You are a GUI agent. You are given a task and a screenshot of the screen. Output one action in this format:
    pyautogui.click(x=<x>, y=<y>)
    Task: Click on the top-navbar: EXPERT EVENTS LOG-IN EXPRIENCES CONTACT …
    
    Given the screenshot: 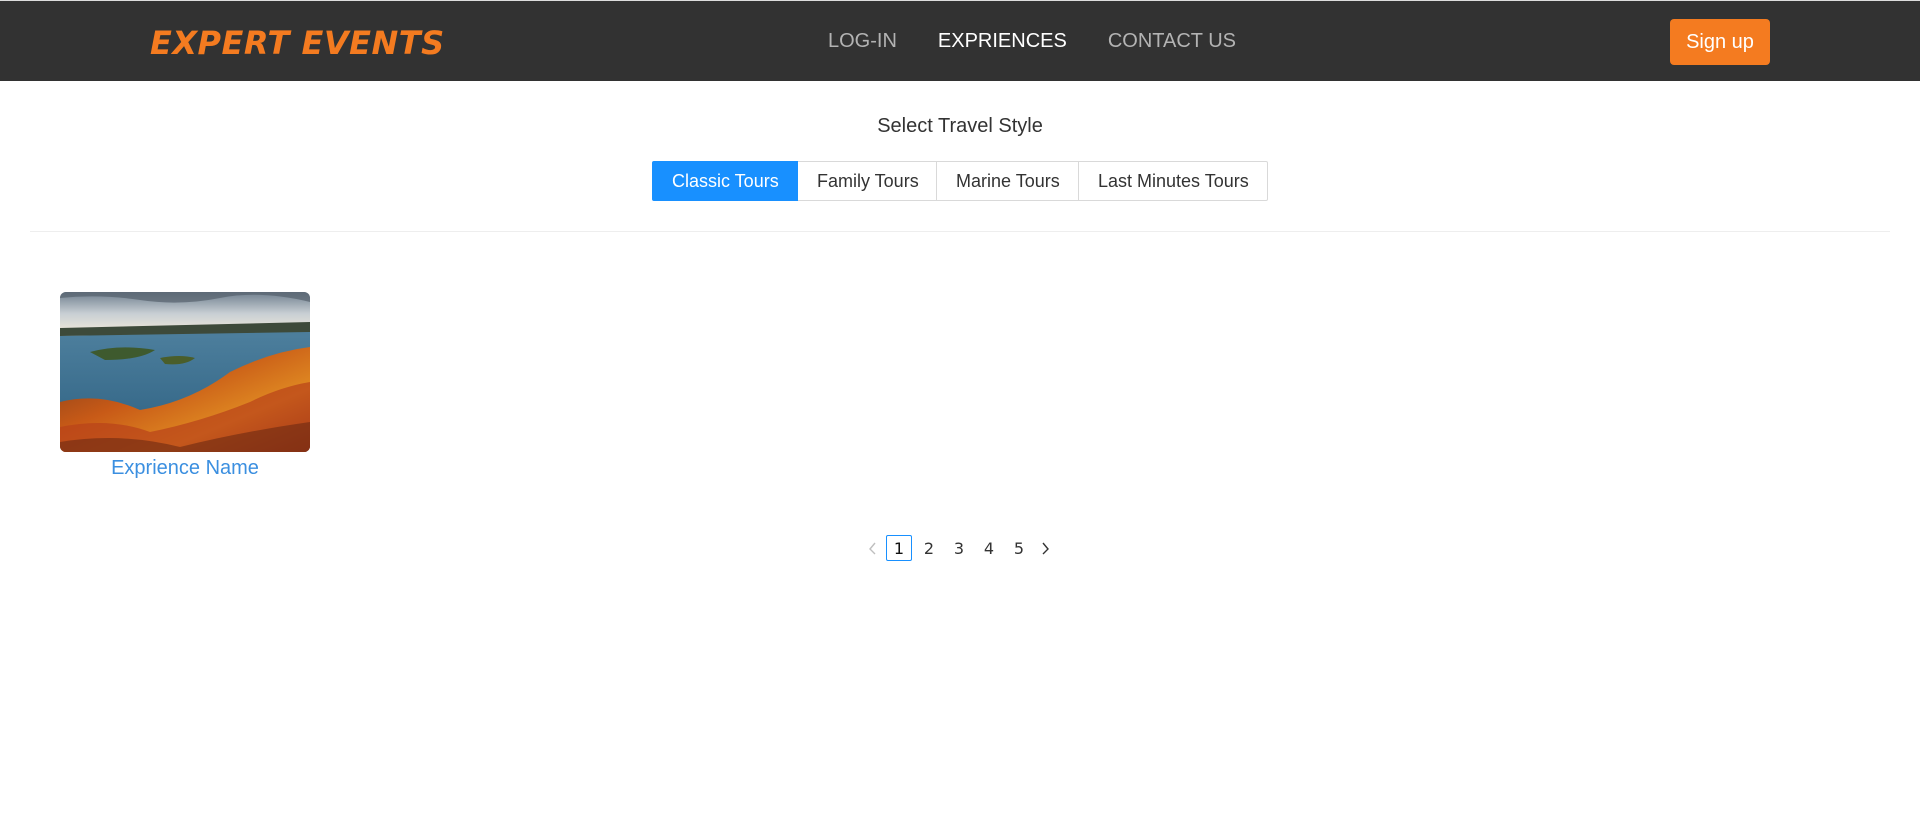 What is the action you would take?
    pyautogui.click(x=960, y=40)
    